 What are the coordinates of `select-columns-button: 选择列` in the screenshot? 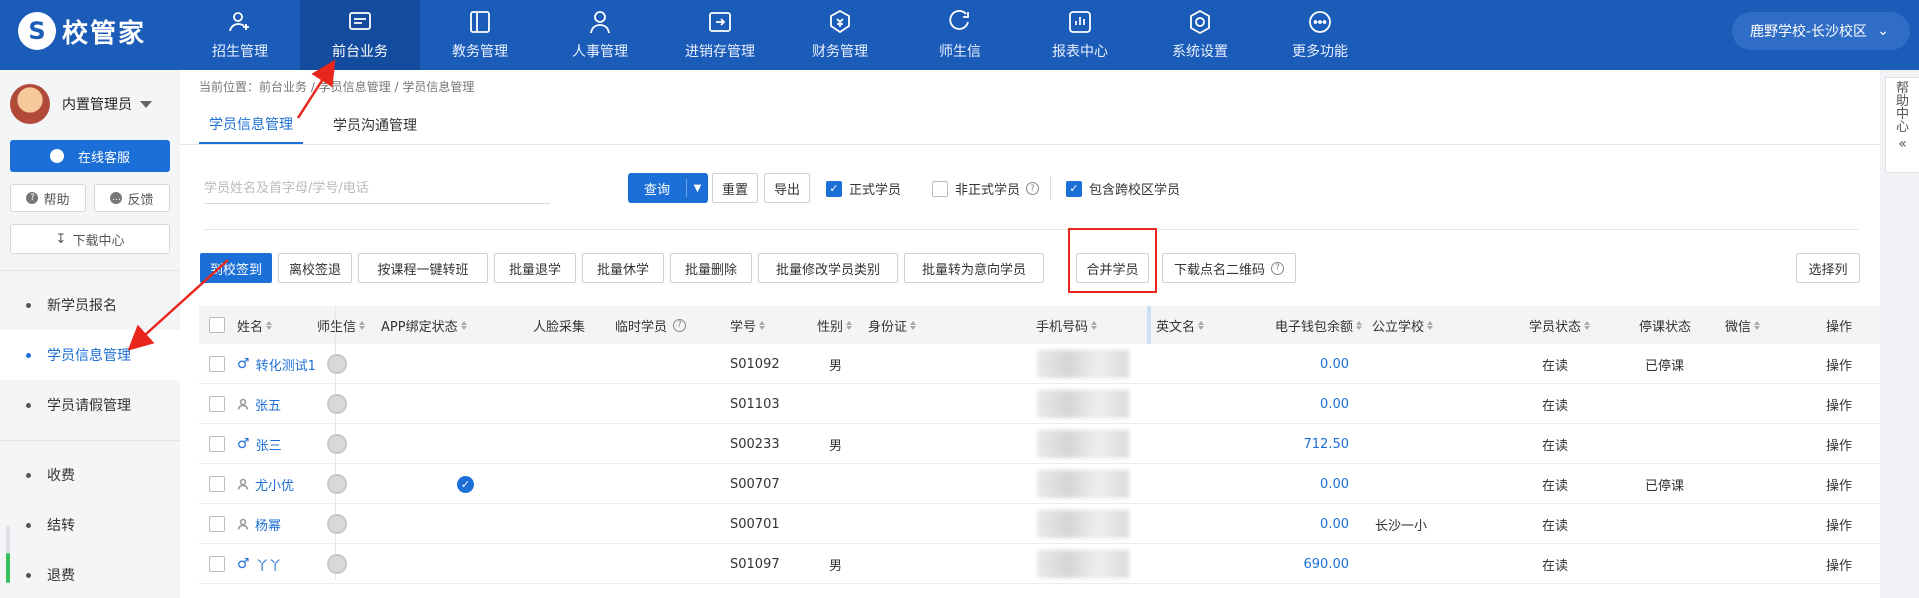 It's located at (1828, 268).